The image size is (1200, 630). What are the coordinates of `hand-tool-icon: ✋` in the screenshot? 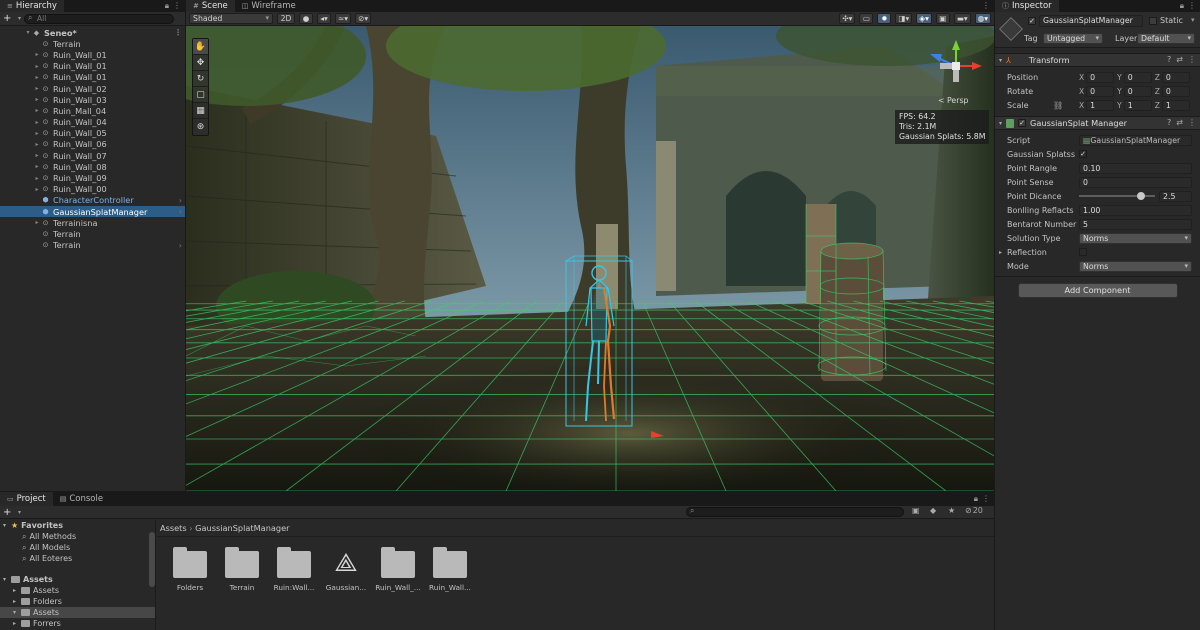 It's located at (200, 47).